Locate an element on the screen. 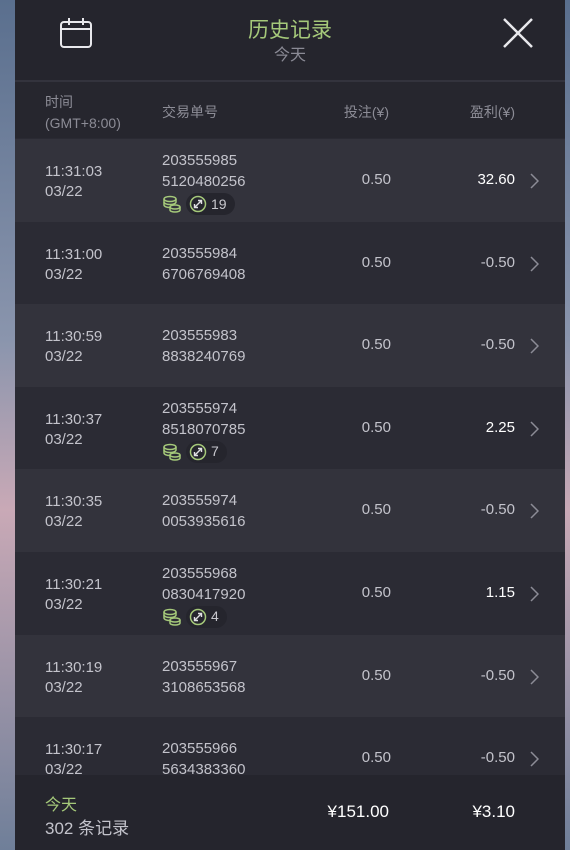 Image resolution: width=570 pixels, height=850 pixels. row-badges: 4 is located at coordinates (203, 616).